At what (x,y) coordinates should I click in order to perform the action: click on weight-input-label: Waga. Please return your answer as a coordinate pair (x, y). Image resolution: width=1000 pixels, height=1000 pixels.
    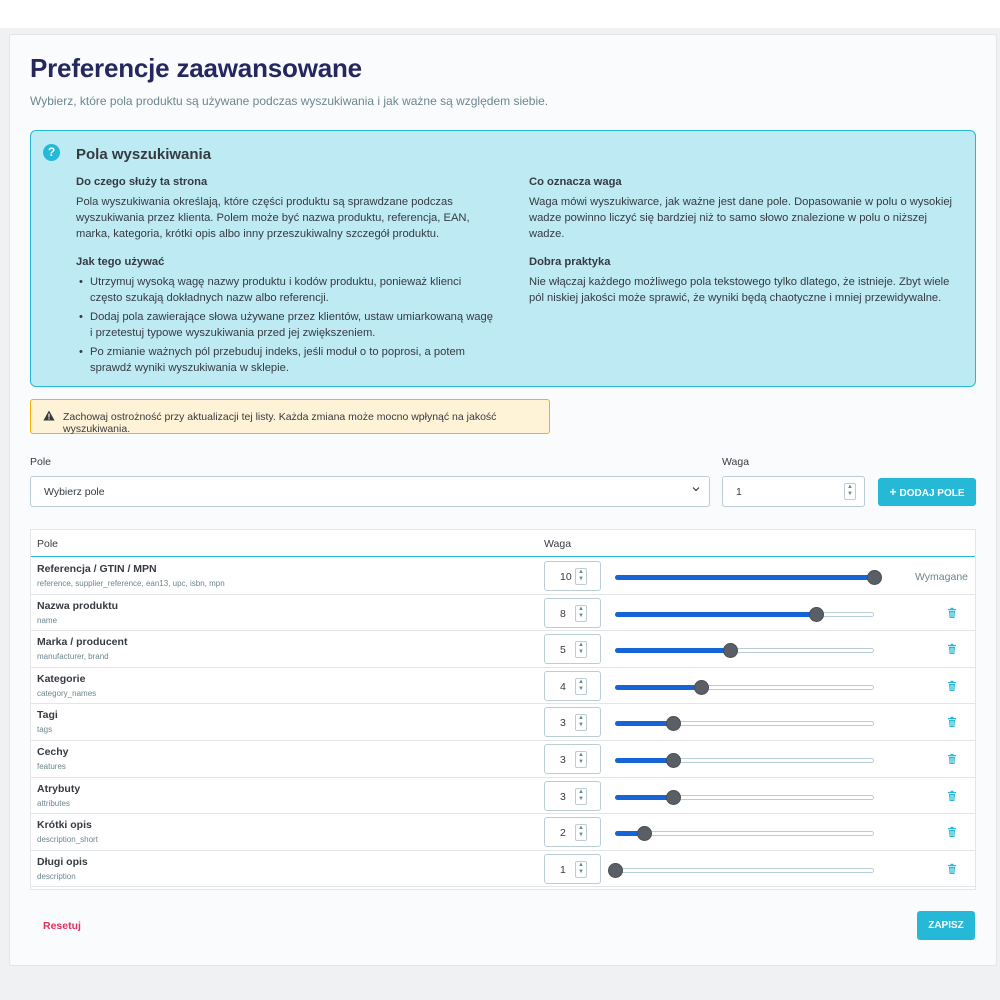
    Looking at the image, I should click on (736, 462).